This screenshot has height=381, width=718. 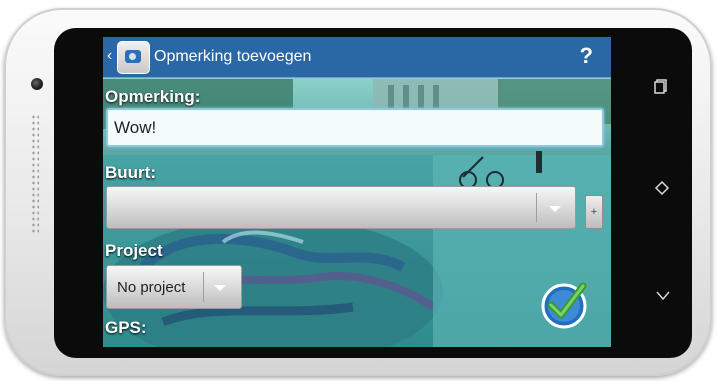 What do you see at coordinates (203, 287) in the screenshot?
I see `project-divider` at bounding box center [203, 287].